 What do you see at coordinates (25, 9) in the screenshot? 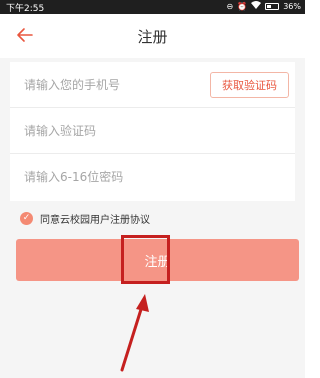
I see `status-time: 下午2:55` at bounding box center [25, 9].